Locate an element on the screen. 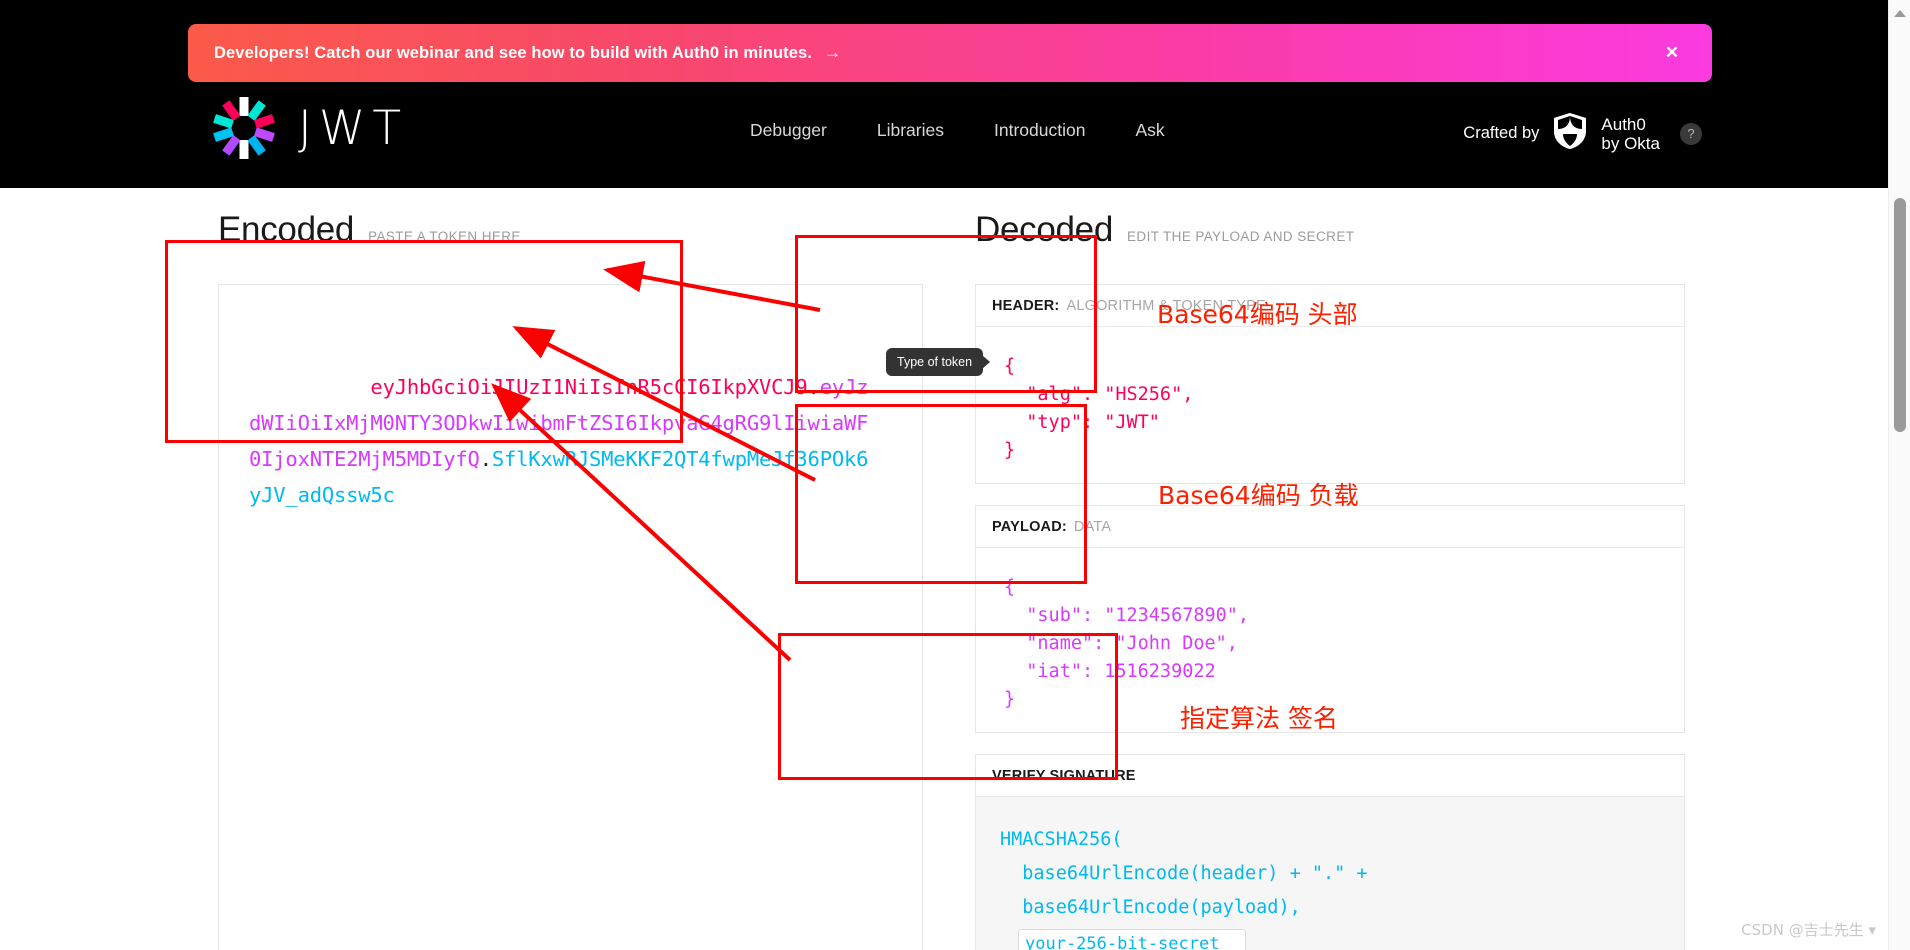 This screenshot has height=950, width=1910. decoded-header-key: HEADER: is located at coordinates (1026, 305).